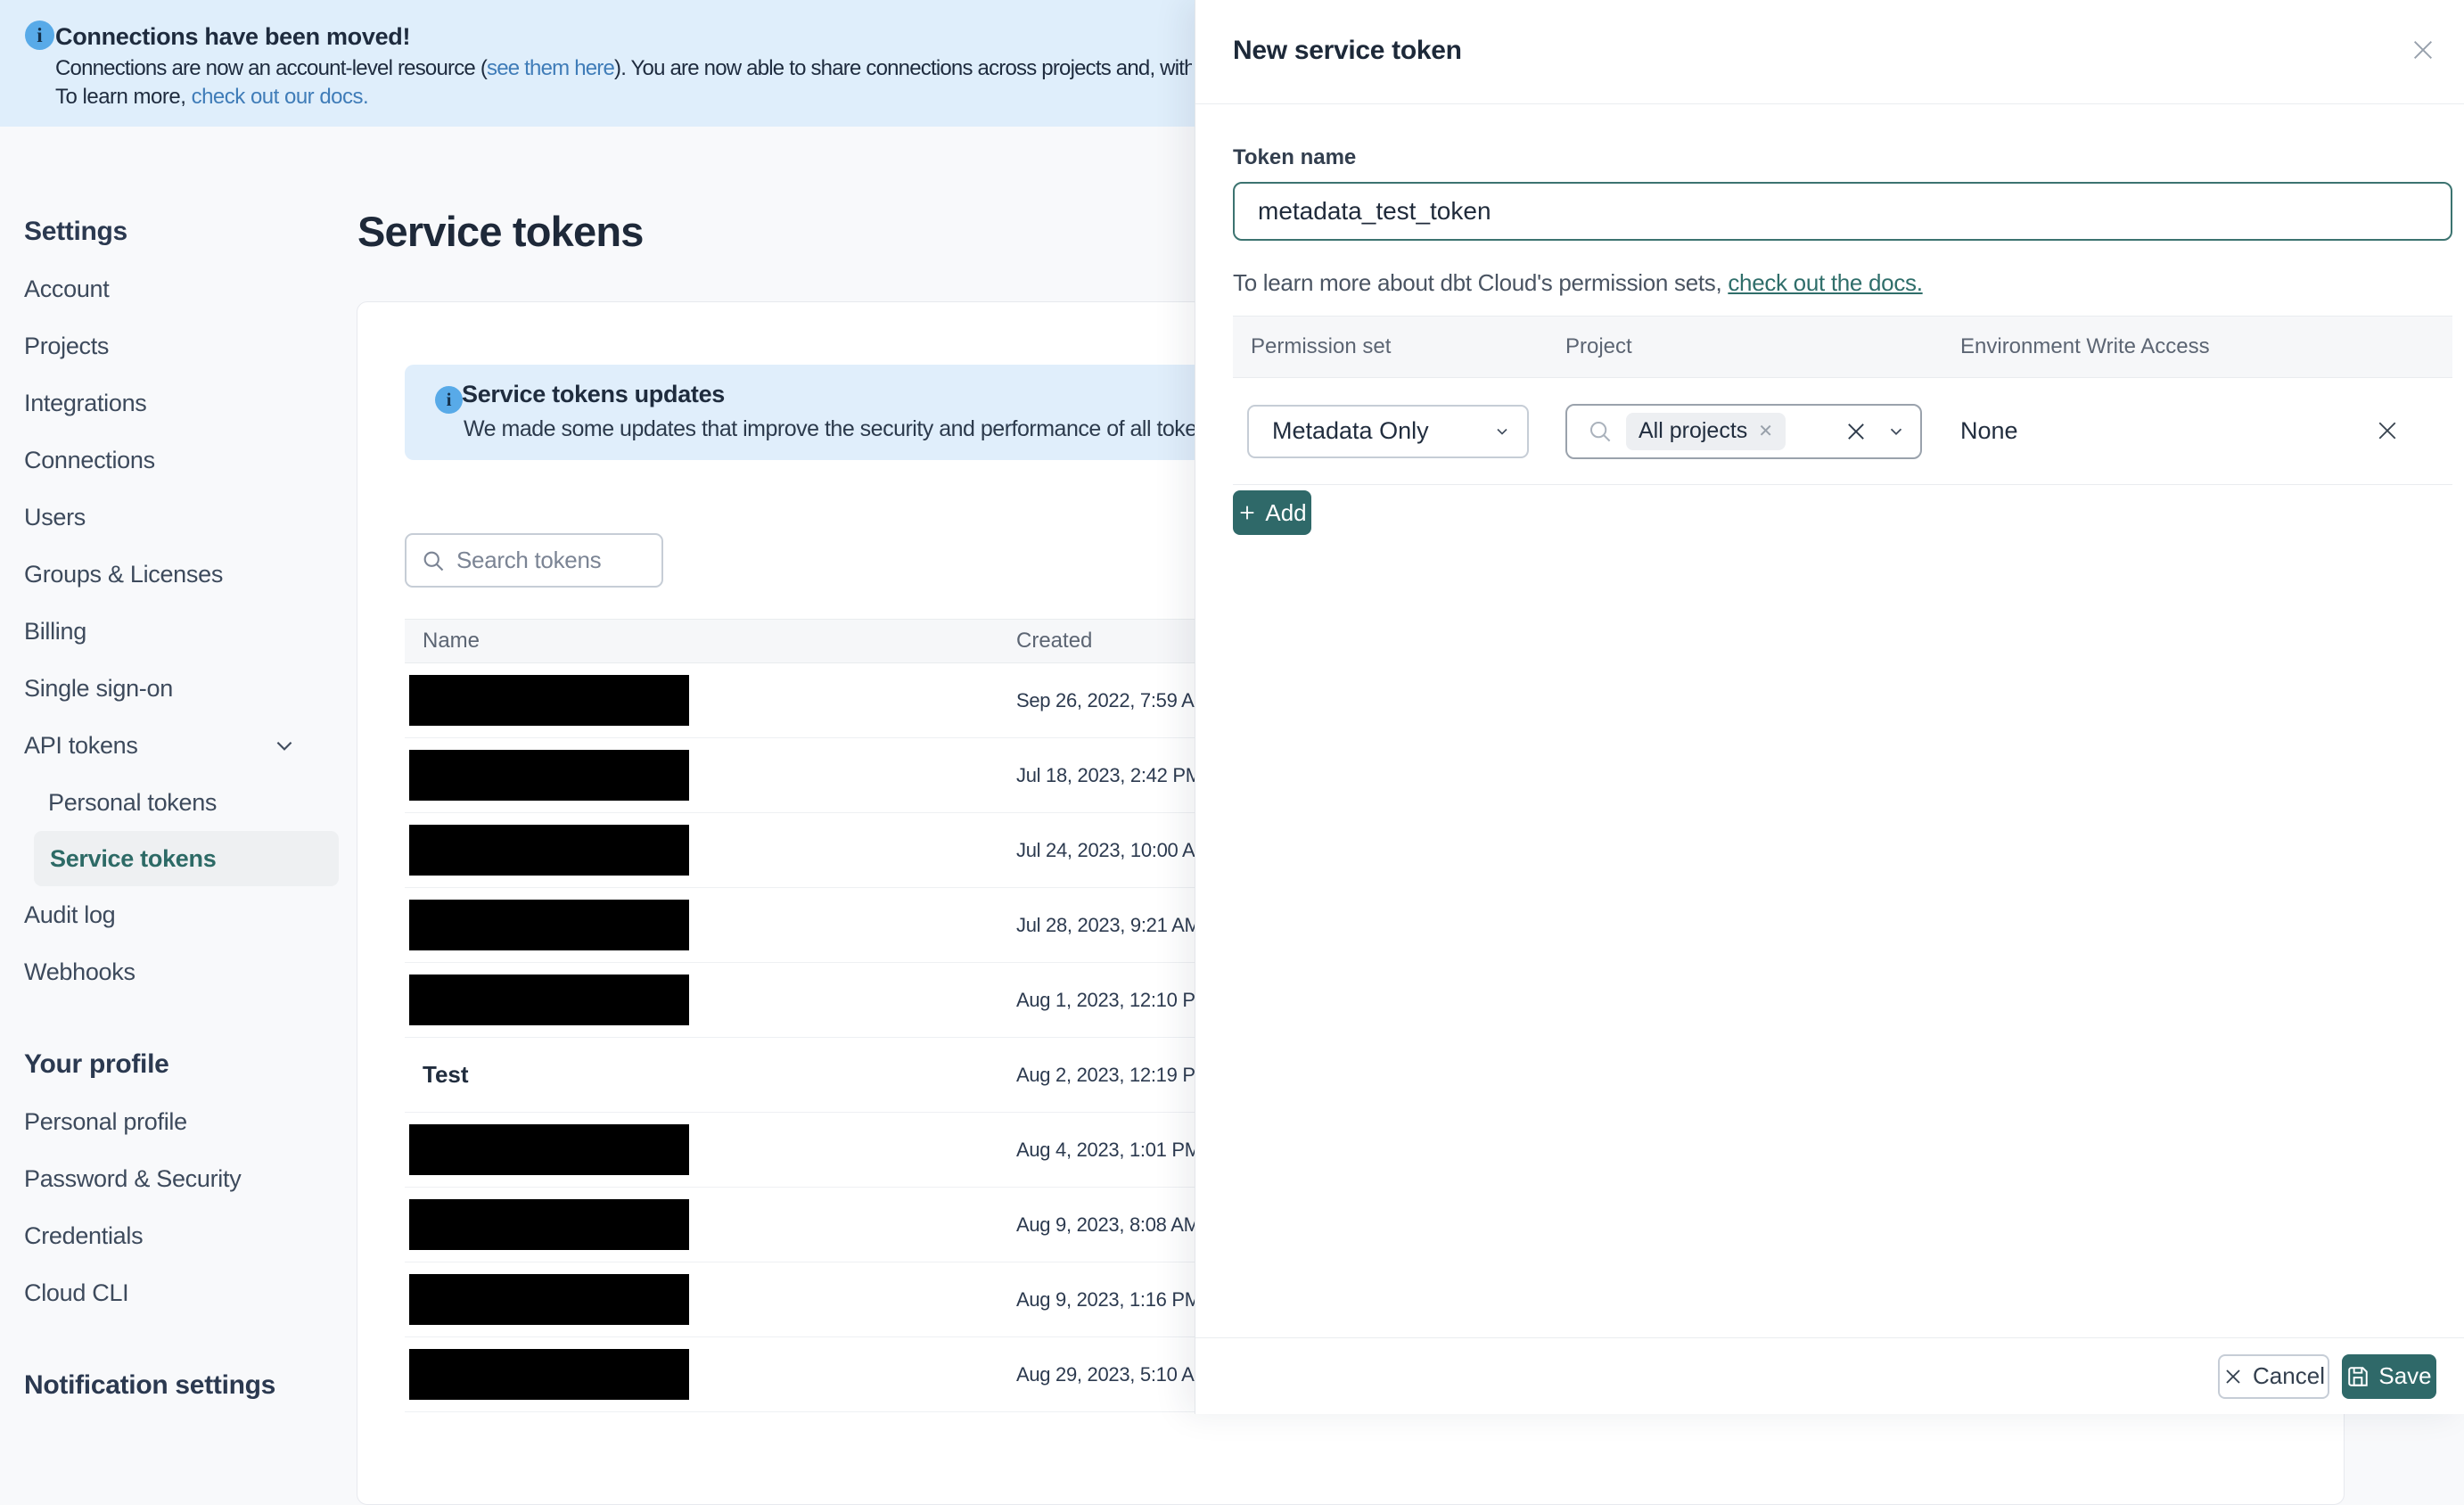  I want to click on sidebar-heading-settings: Settings, so click(75, 232).